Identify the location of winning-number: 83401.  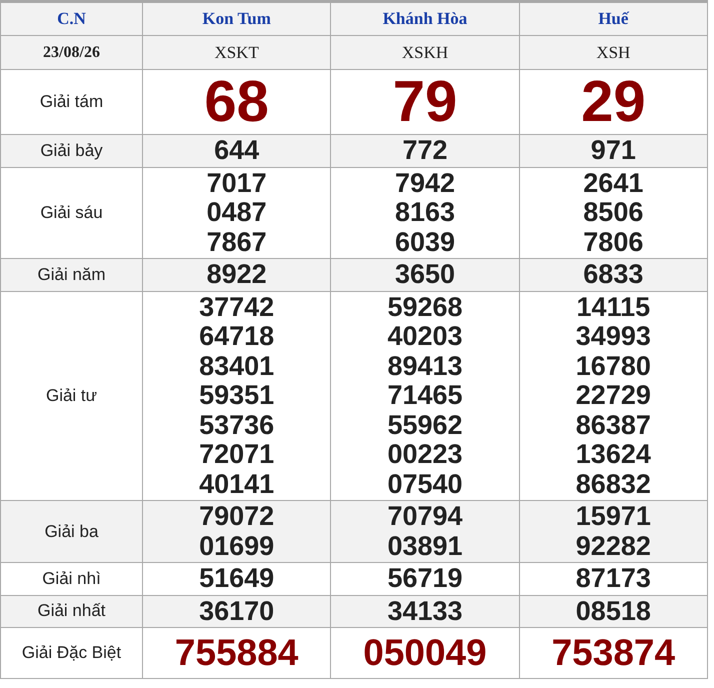
(237, 366).